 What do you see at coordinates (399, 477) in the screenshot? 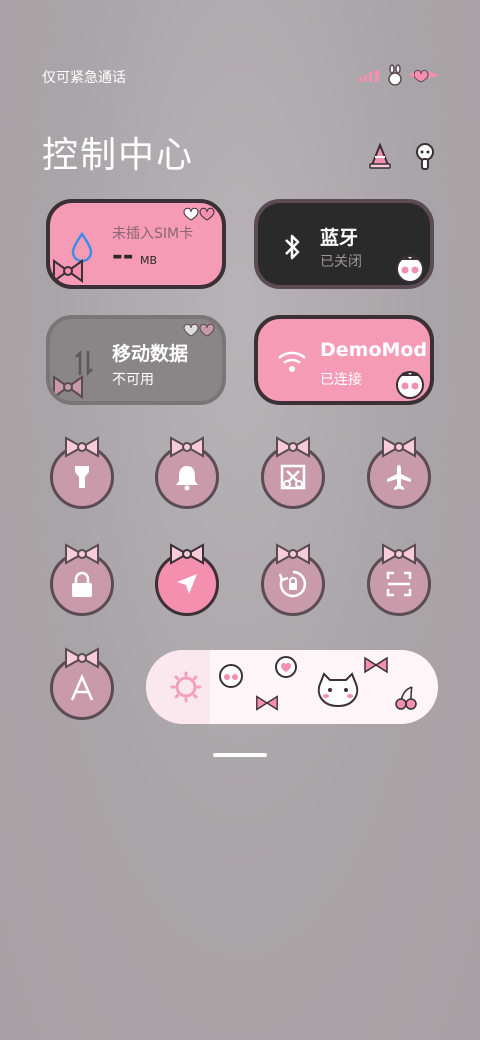
I see `airplane-icon` at bounding box center [399, 477].